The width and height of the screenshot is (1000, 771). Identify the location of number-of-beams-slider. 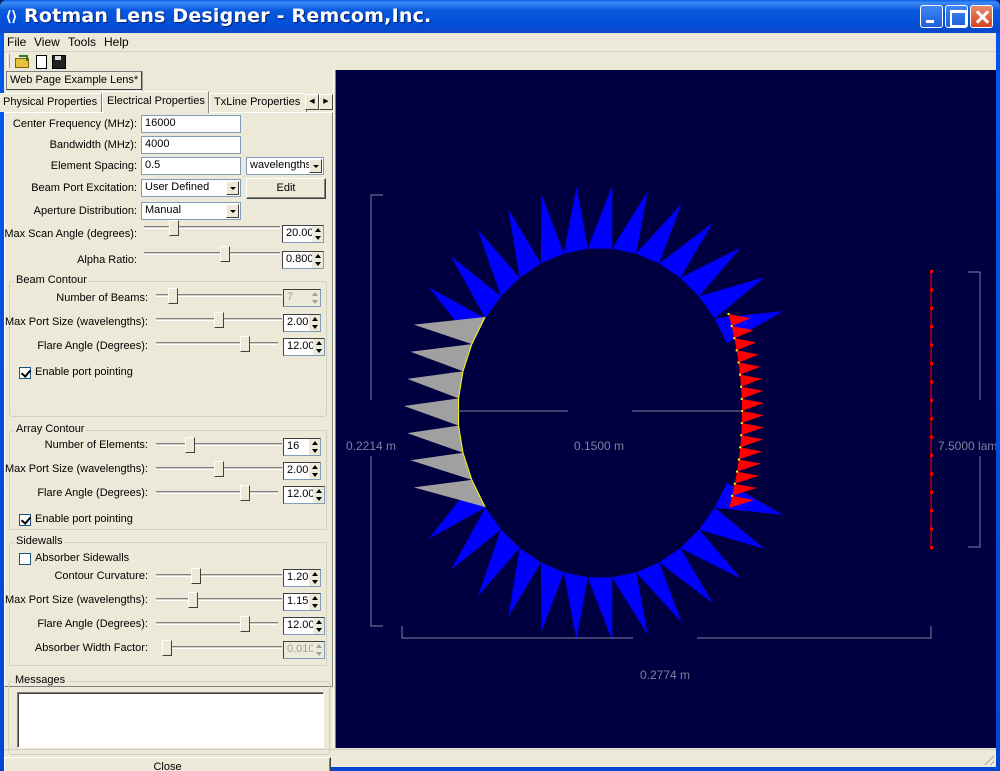
(219, 296).